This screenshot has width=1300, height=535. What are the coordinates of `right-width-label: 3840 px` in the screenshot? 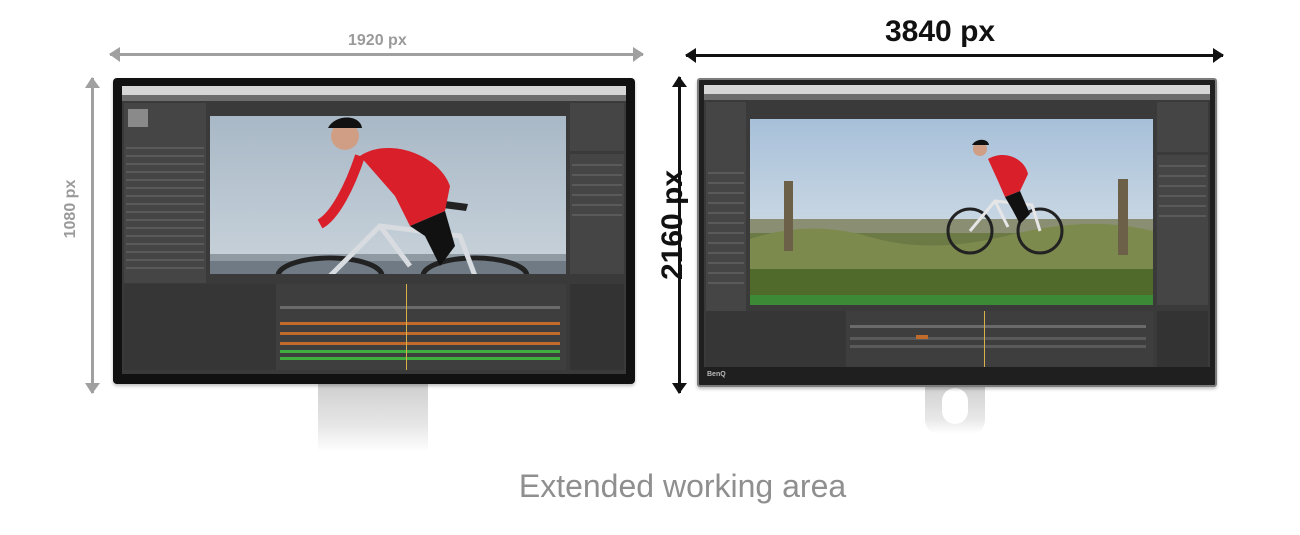 It's located at (940, 31).